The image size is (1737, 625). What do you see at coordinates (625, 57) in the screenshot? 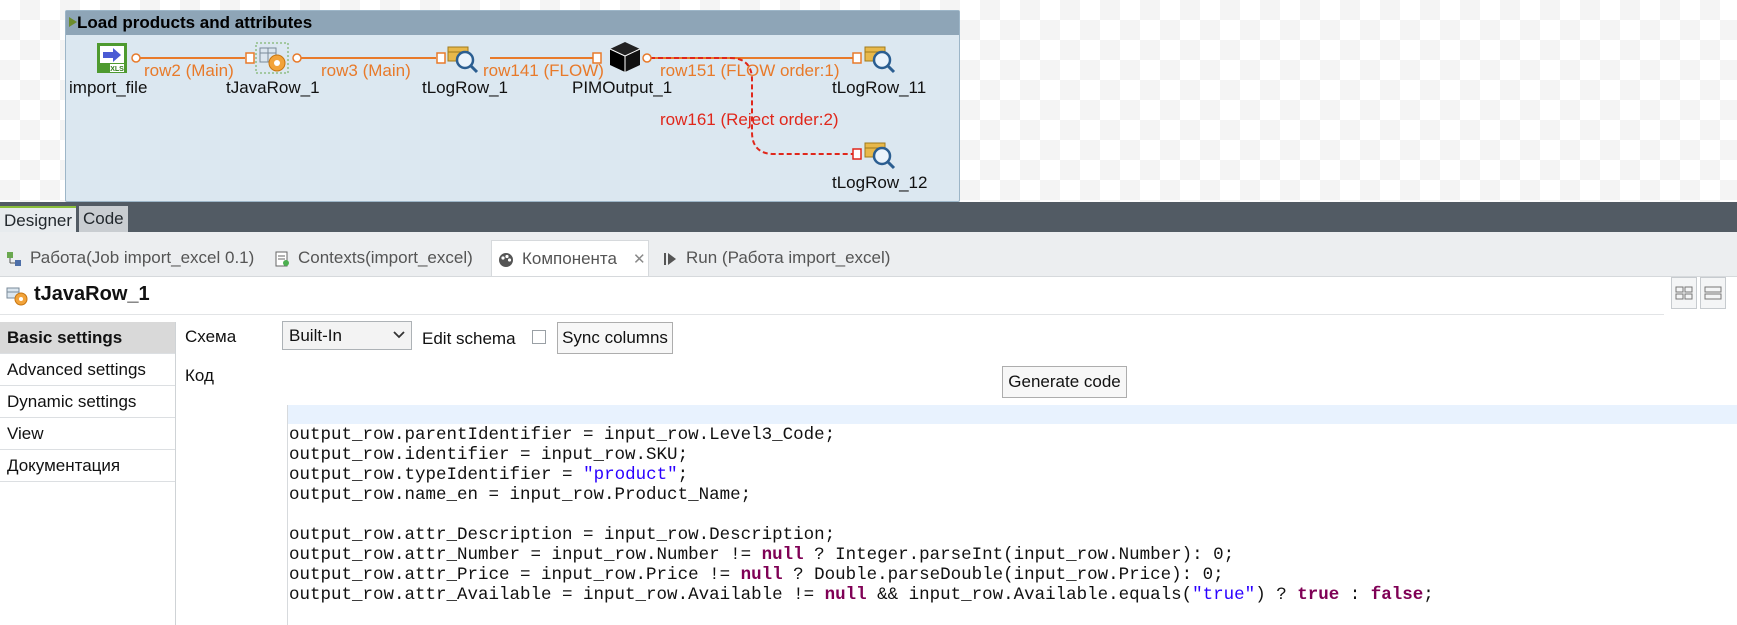
I see `black-cube-icon` at bounding box center [625, 57].